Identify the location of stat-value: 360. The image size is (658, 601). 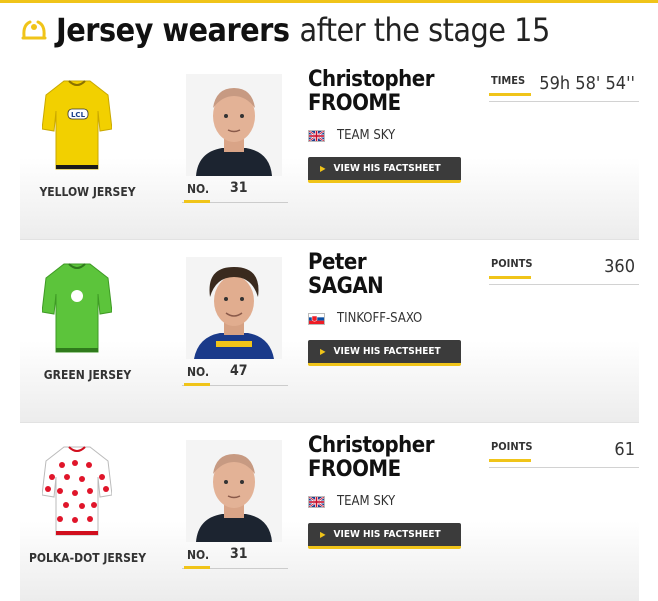
(619, 266).